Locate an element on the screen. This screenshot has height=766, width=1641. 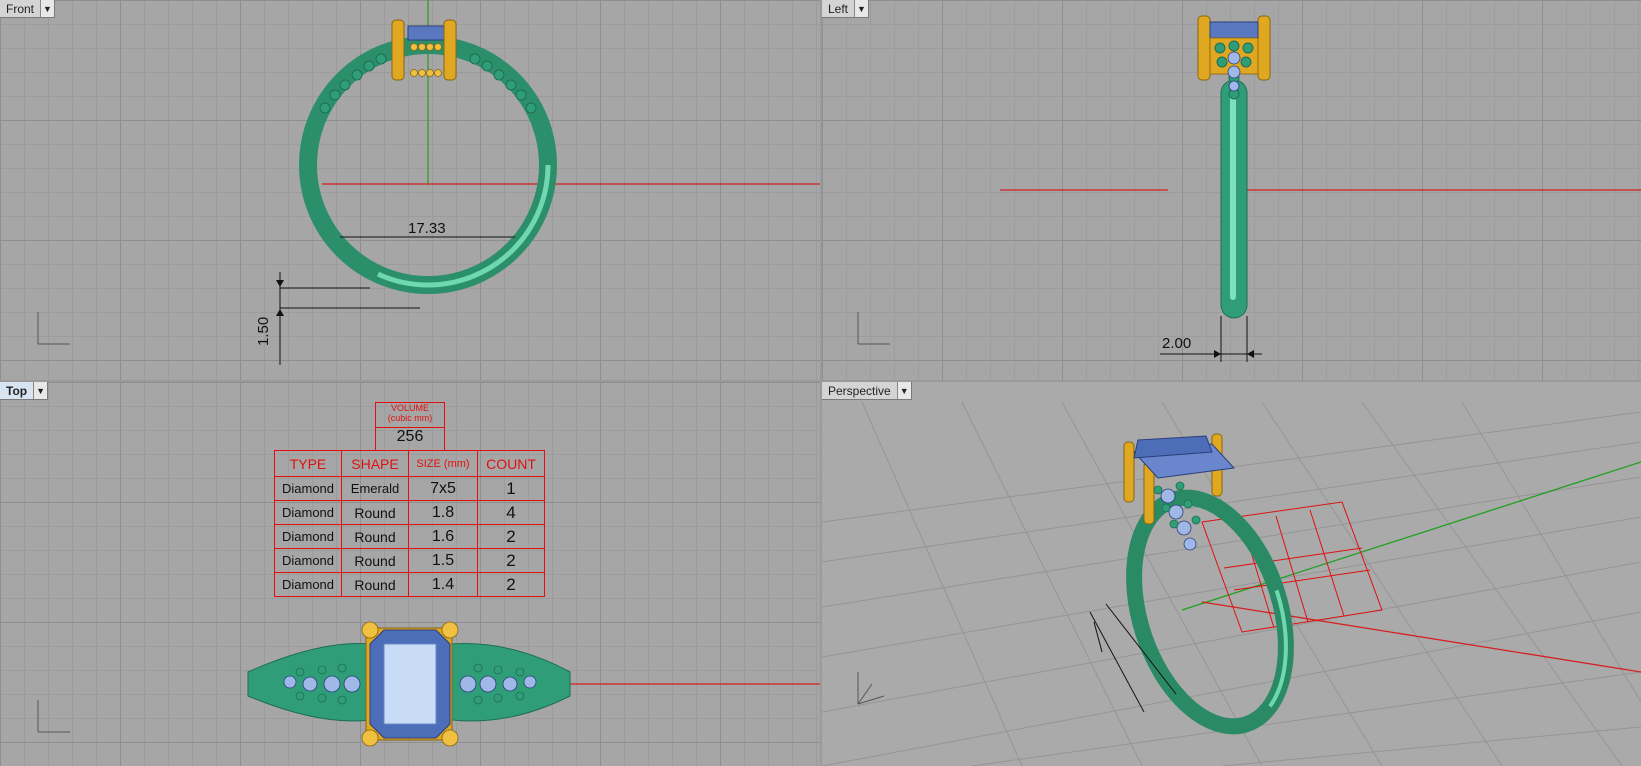
viewport-title: Left is located at coordinates (838, 8).